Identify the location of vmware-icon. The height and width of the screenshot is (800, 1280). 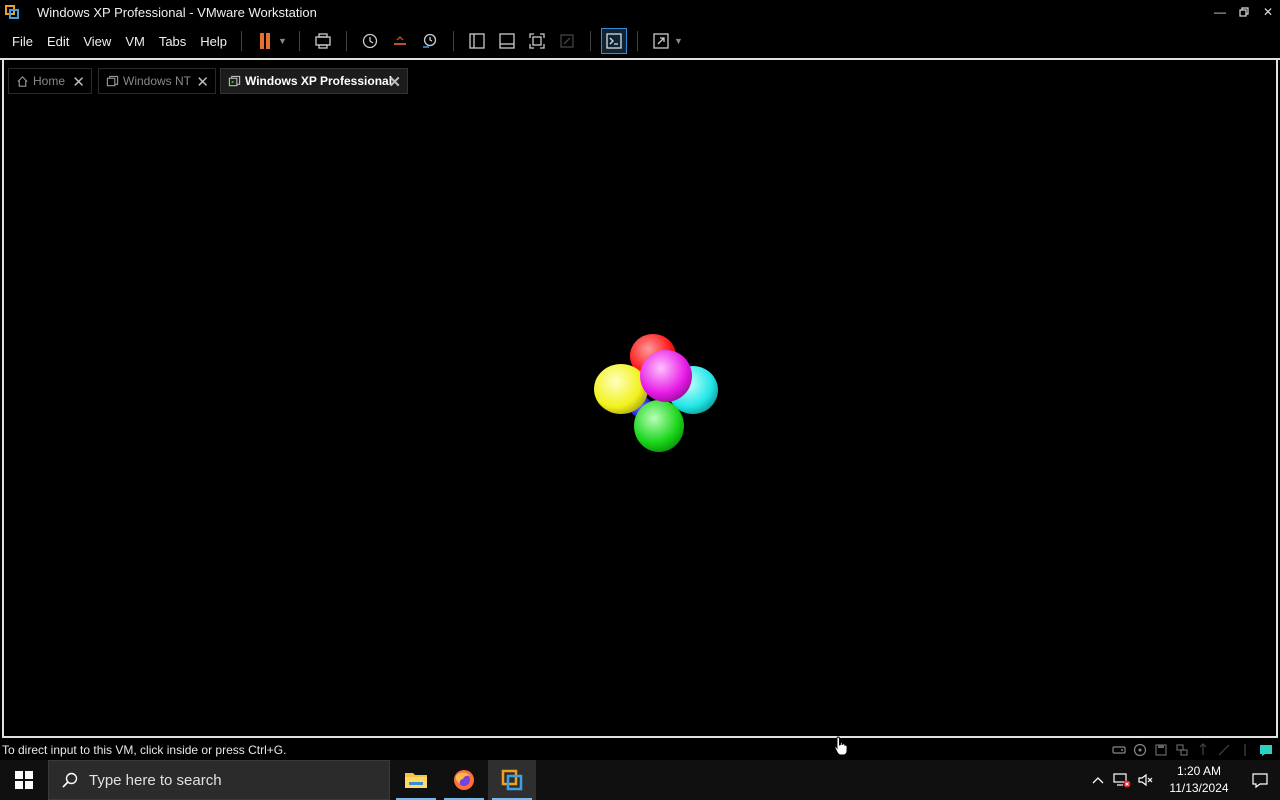
(512, 780).